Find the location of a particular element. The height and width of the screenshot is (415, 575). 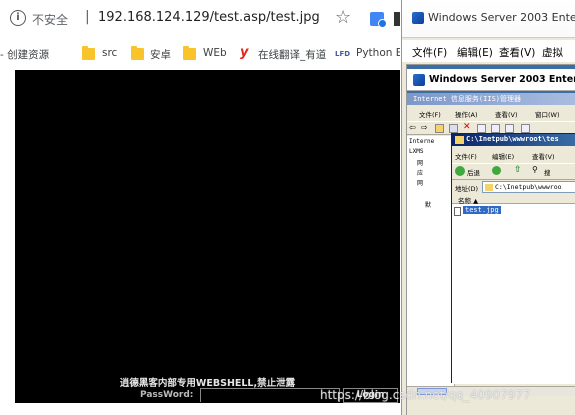

extension-icon is located at coordinates (397, 19).